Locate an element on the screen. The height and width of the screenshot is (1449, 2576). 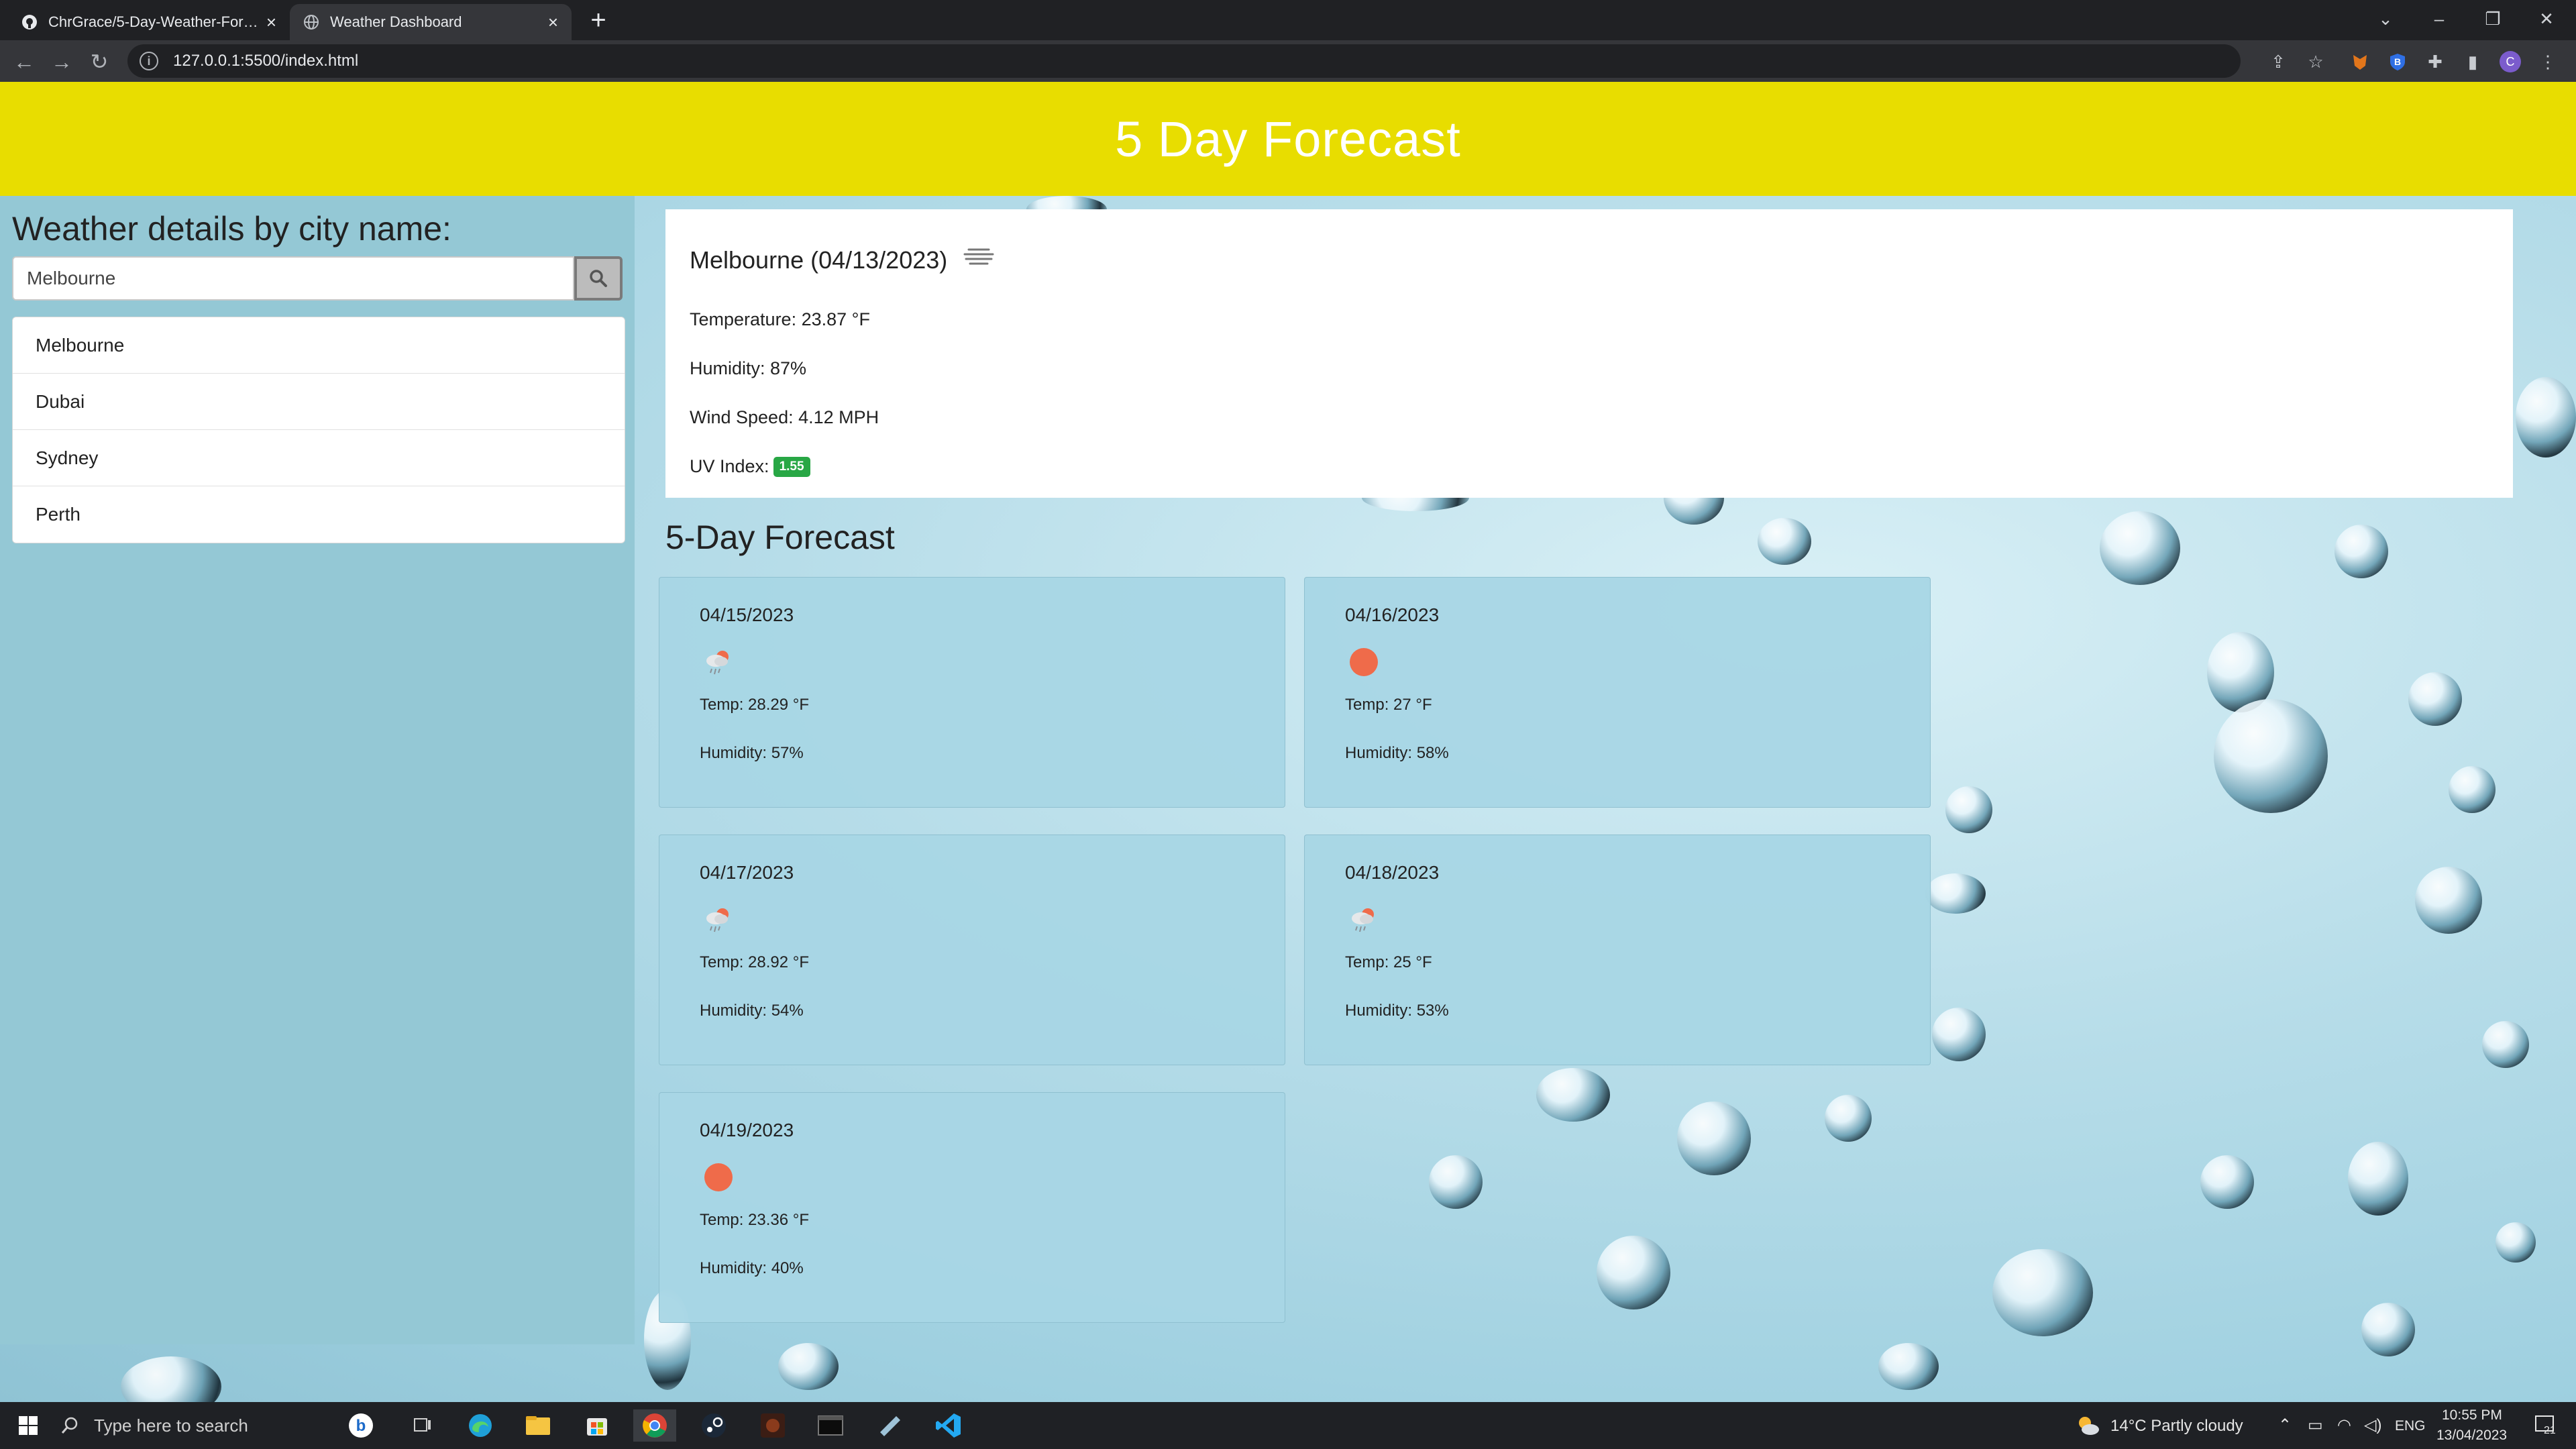
menu-icon: ⋮ is located at coordinates (2548, 62).